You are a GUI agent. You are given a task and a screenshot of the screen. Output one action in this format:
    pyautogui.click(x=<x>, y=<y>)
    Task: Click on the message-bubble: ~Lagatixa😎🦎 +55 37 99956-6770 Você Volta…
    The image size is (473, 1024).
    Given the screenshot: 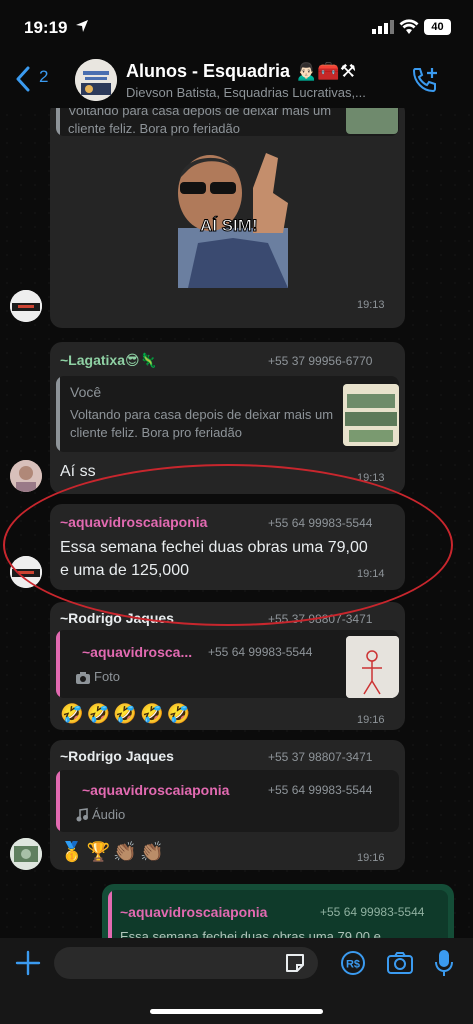 What is the action you would take?
    pyautogui.click(x=227, y=418)
    